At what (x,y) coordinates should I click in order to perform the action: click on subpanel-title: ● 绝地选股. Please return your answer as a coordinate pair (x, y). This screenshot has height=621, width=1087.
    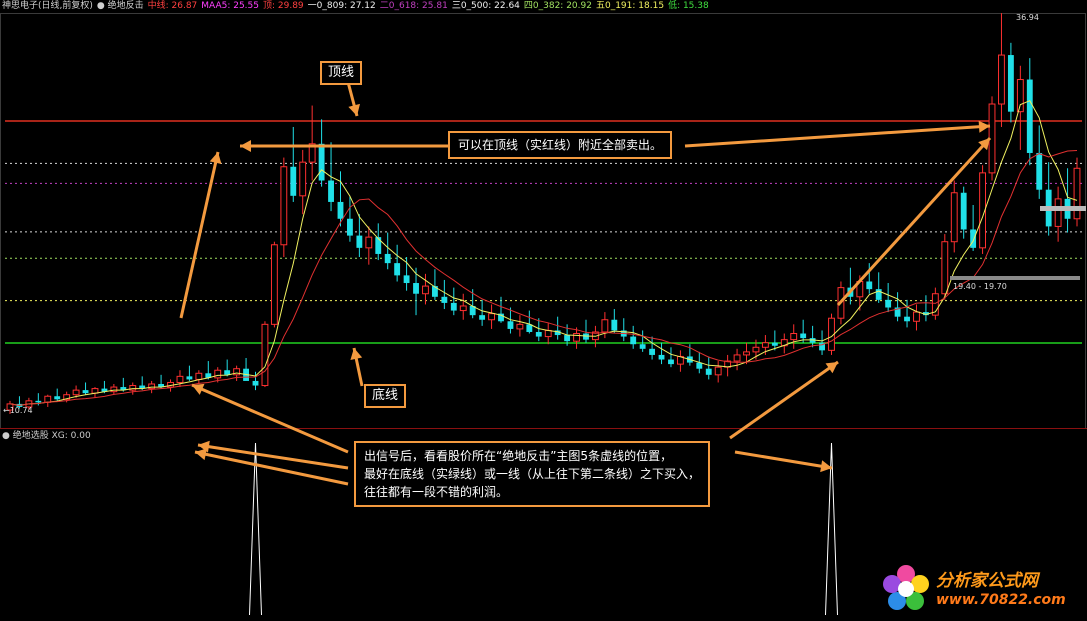
    Looking at the image, I should click on (25, 436).